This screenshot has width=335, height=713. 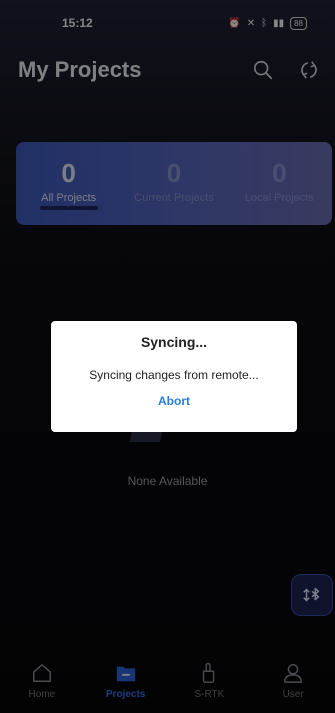 I want to click on abort-button: Abort, so click(x=174, y=401).